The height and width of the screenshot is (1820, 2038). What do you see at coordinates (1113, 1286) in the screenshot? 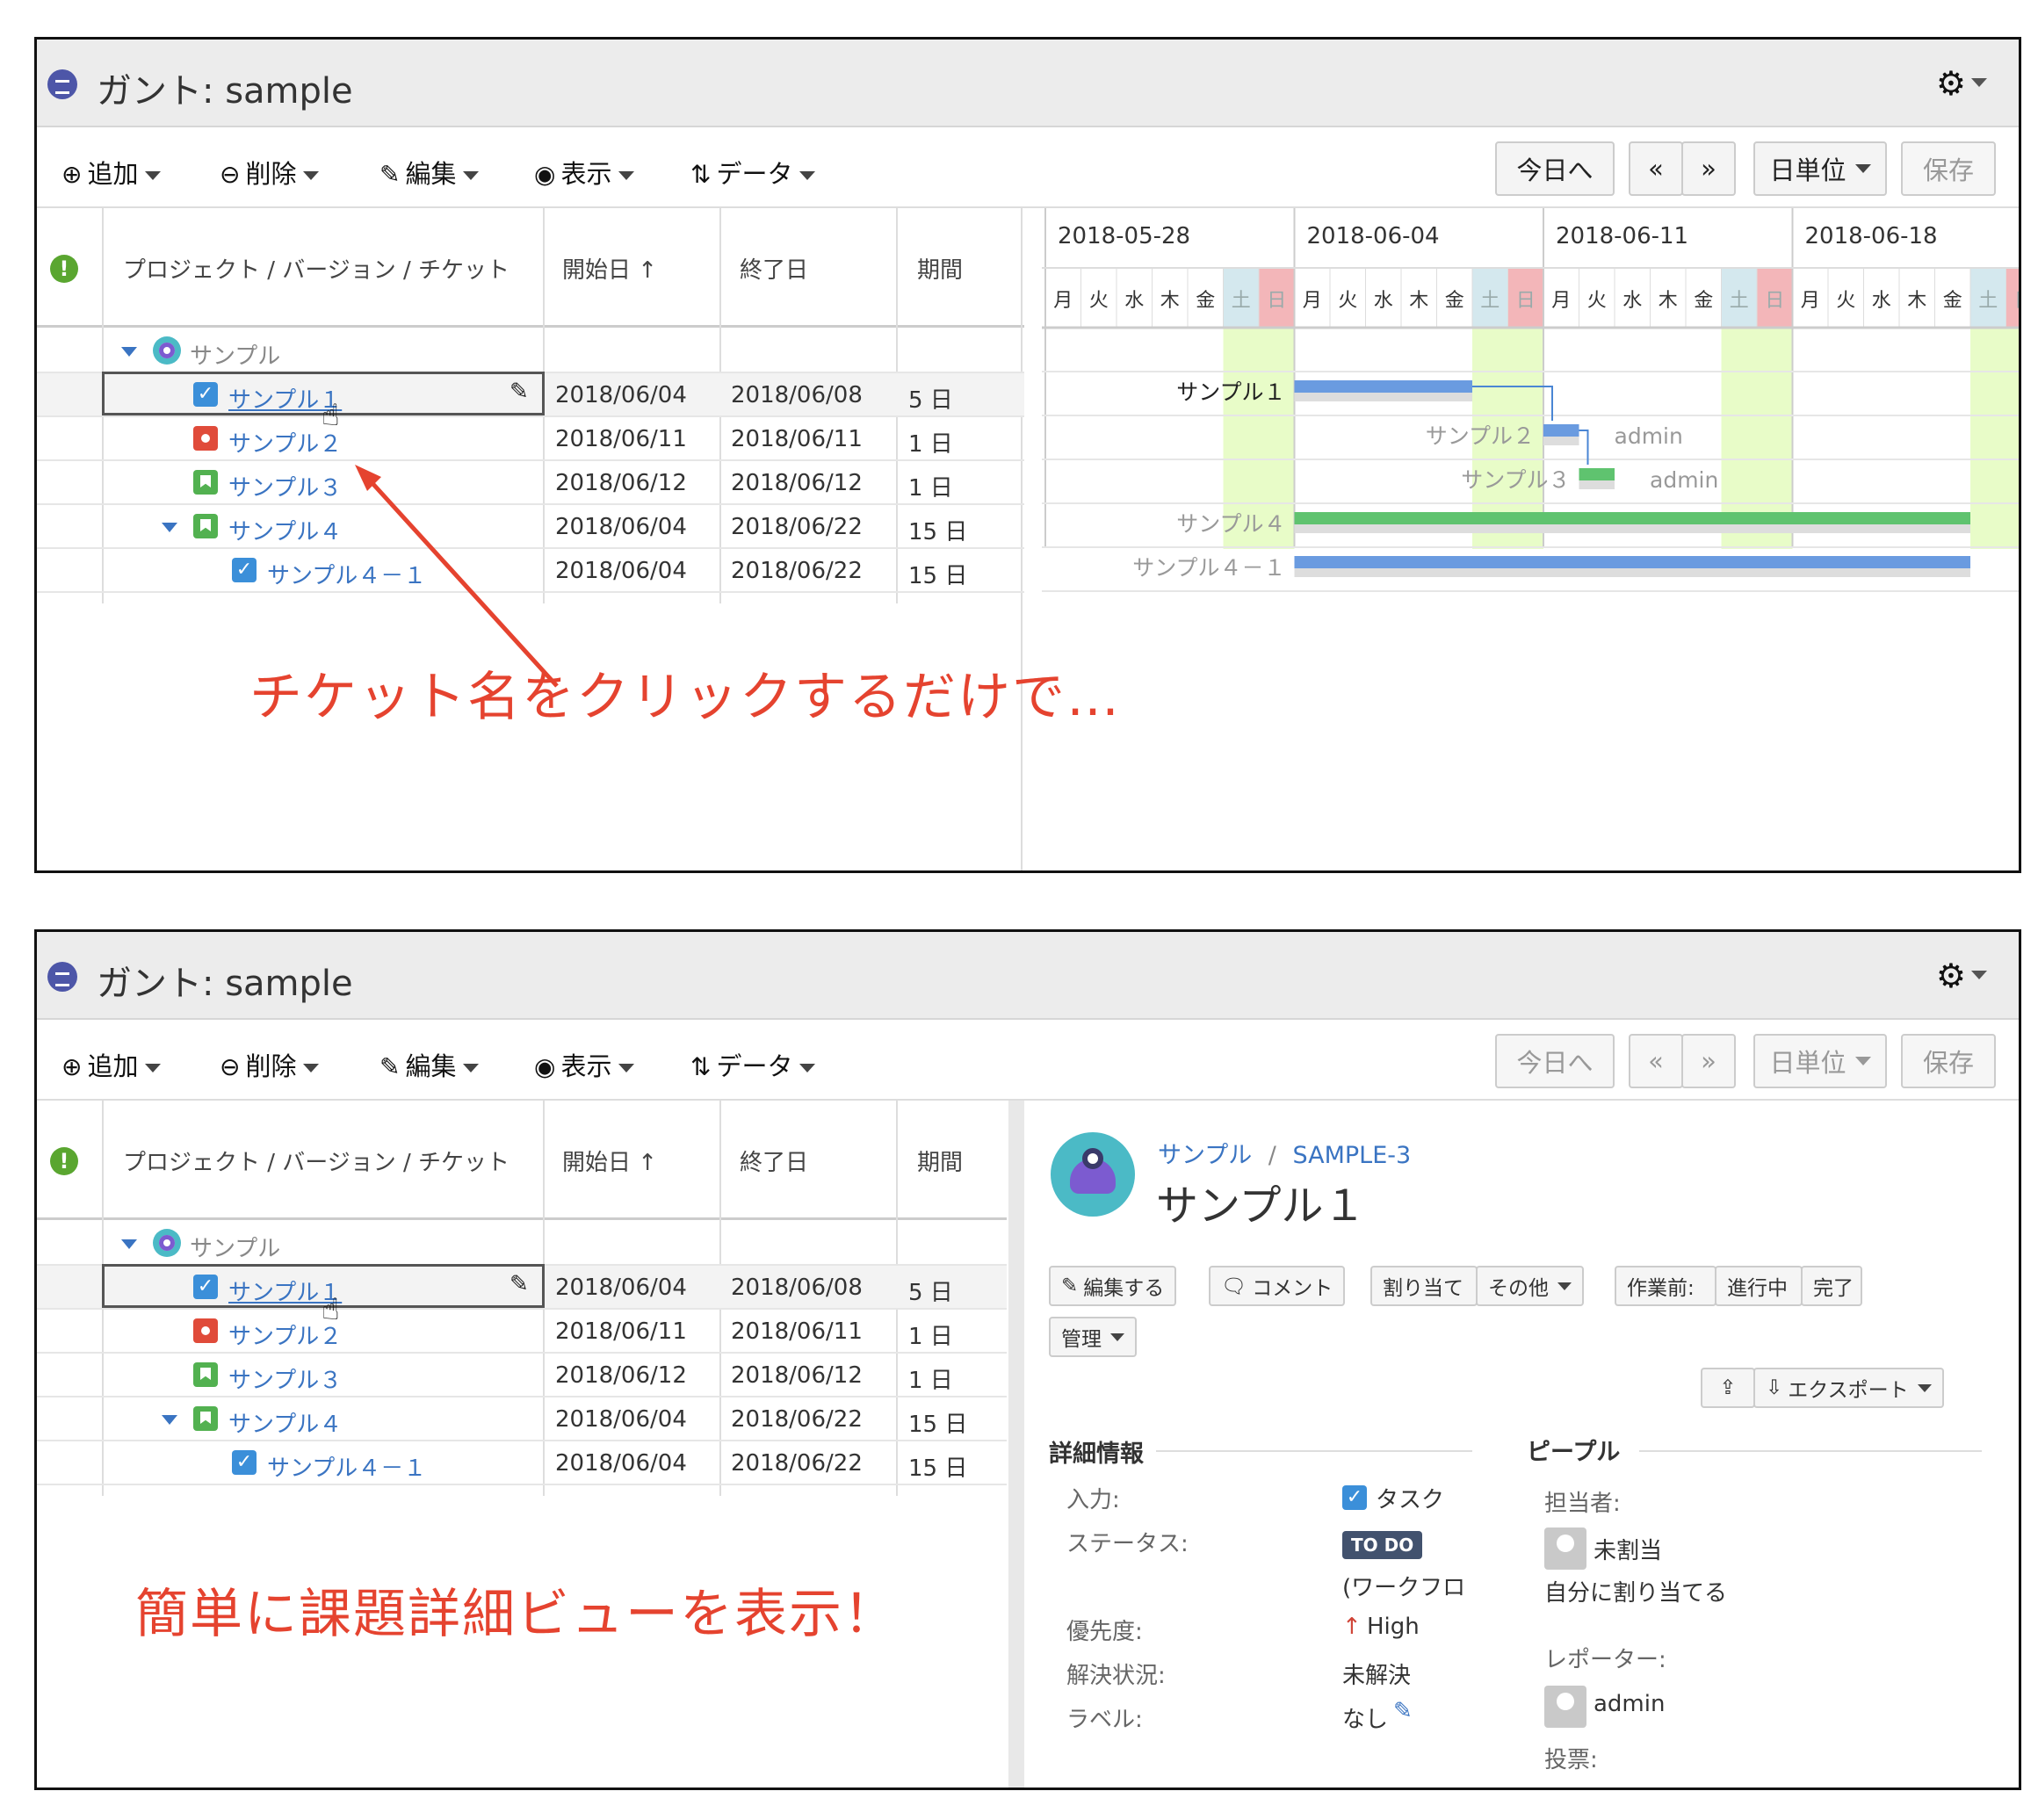
I see `edit-issue-button: ✎ 編集する` at bounding box center [1113, 1286].